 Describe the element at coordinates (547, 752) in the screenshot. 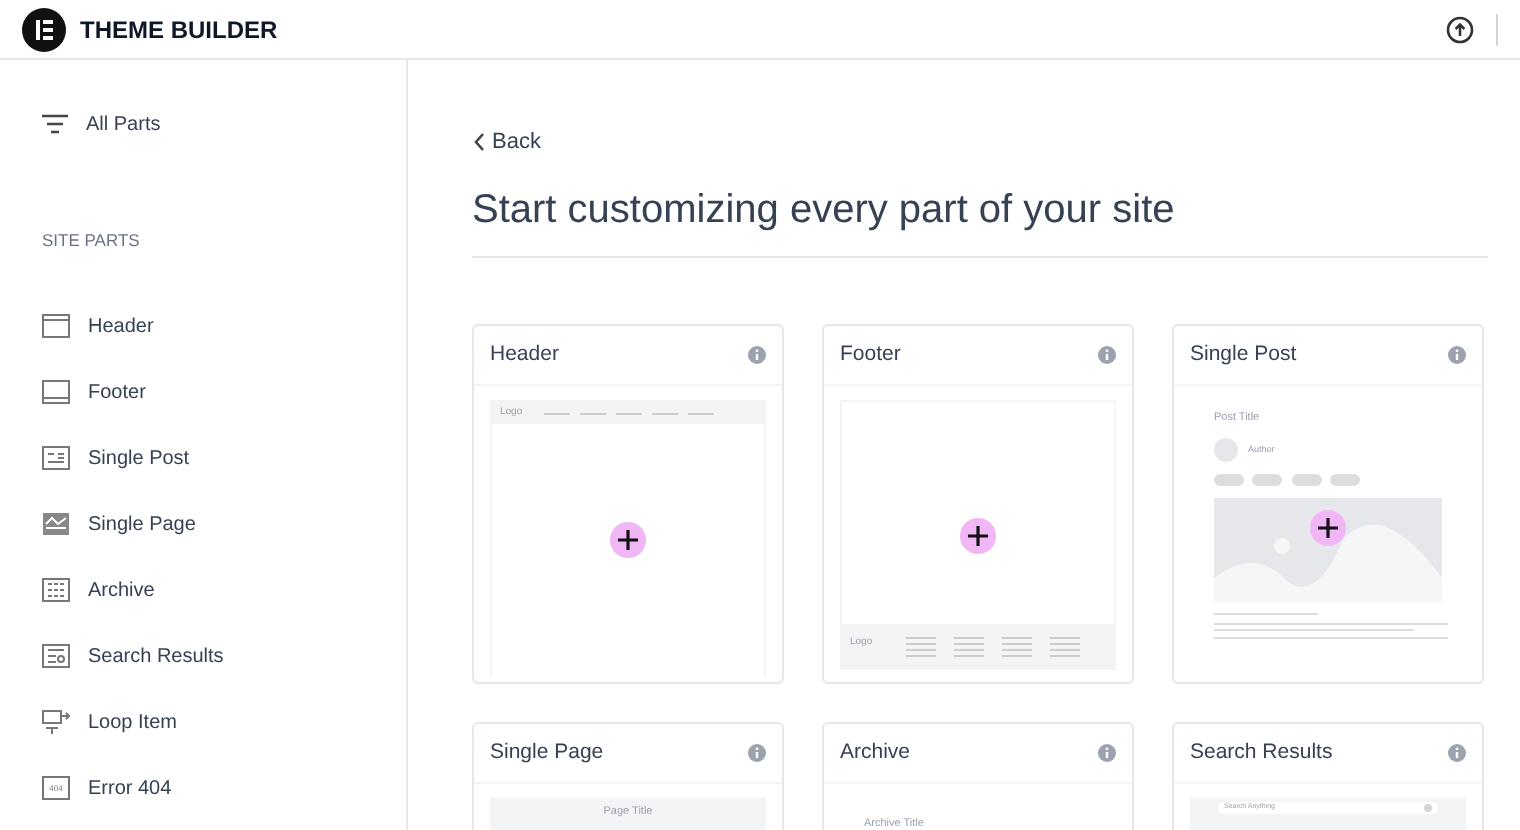

I see `card-title: Single Page` at that location.